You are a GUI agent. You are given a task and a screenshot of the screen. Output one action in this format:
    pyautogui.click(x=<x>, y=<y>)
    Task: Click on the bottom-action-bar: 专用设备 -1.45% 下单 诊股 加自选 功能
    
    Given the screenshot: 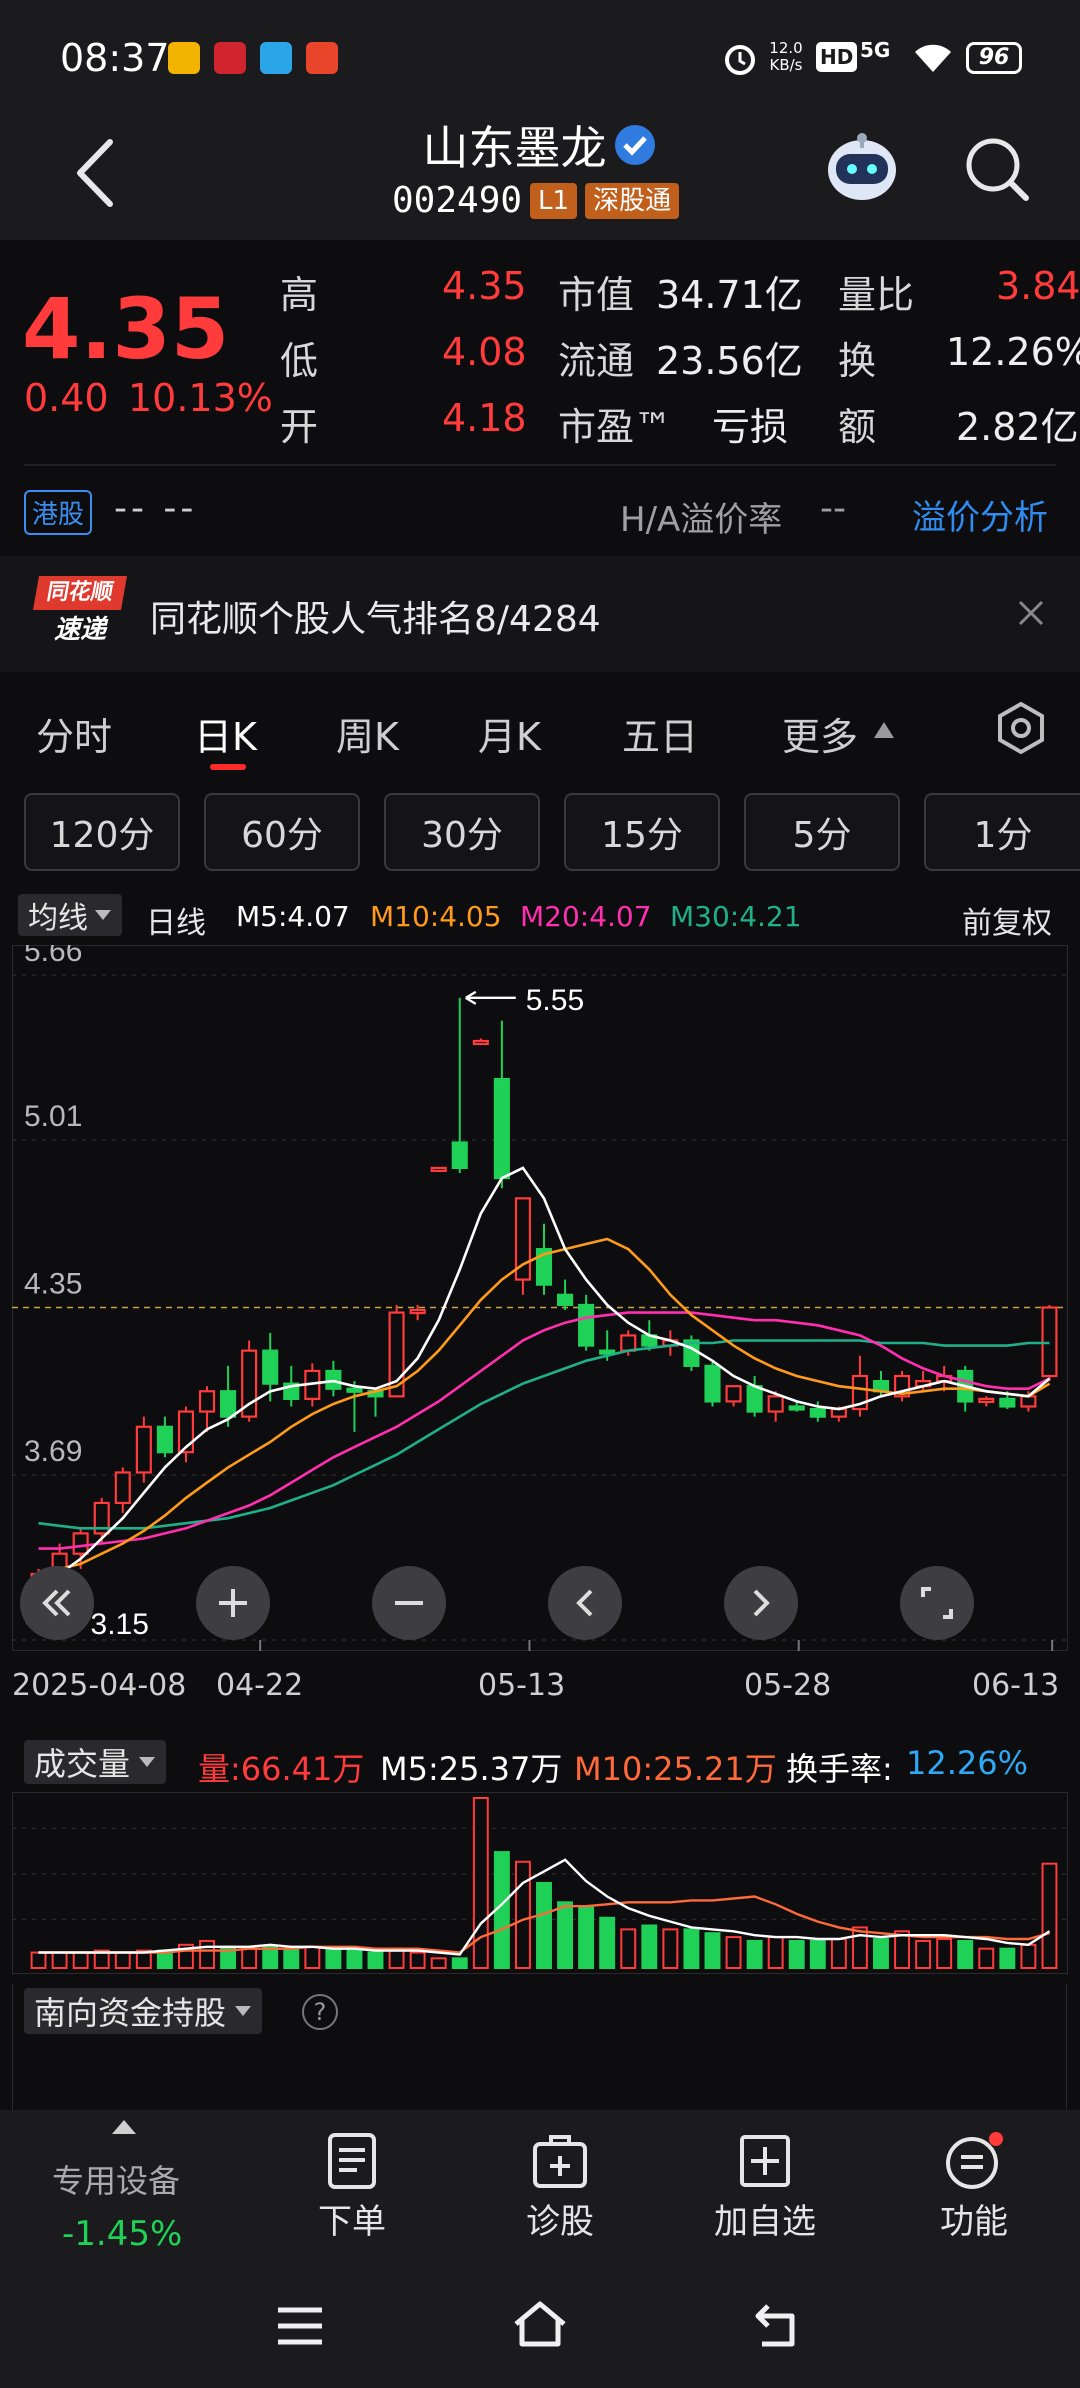 What is the action you would take?
    pyautogui.click(x=540, y=2190)
    